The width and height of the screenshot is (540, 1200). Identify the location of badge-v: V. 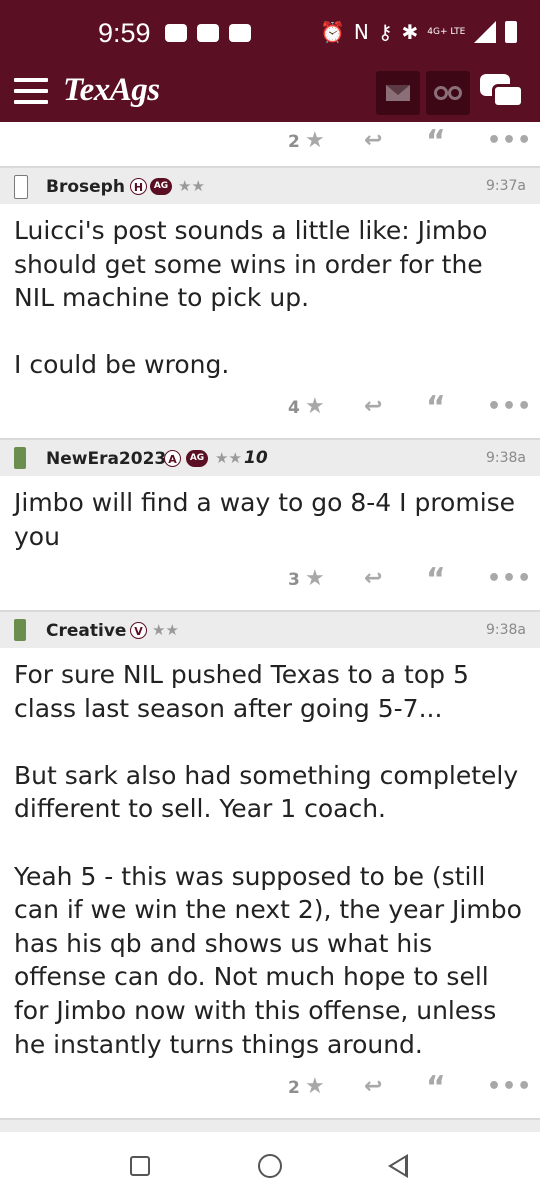
(138, 630).